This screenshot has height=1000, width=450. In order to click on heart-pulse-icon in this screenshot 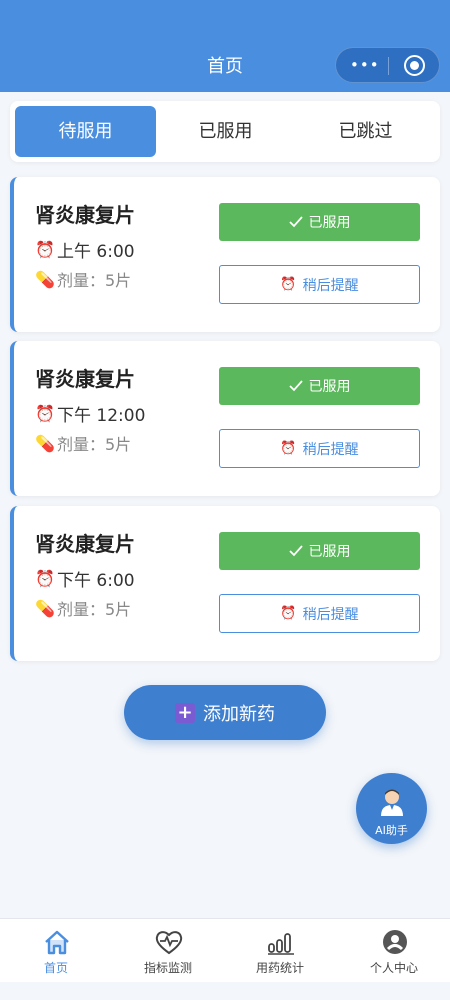, I will do `click(169, 943)`.